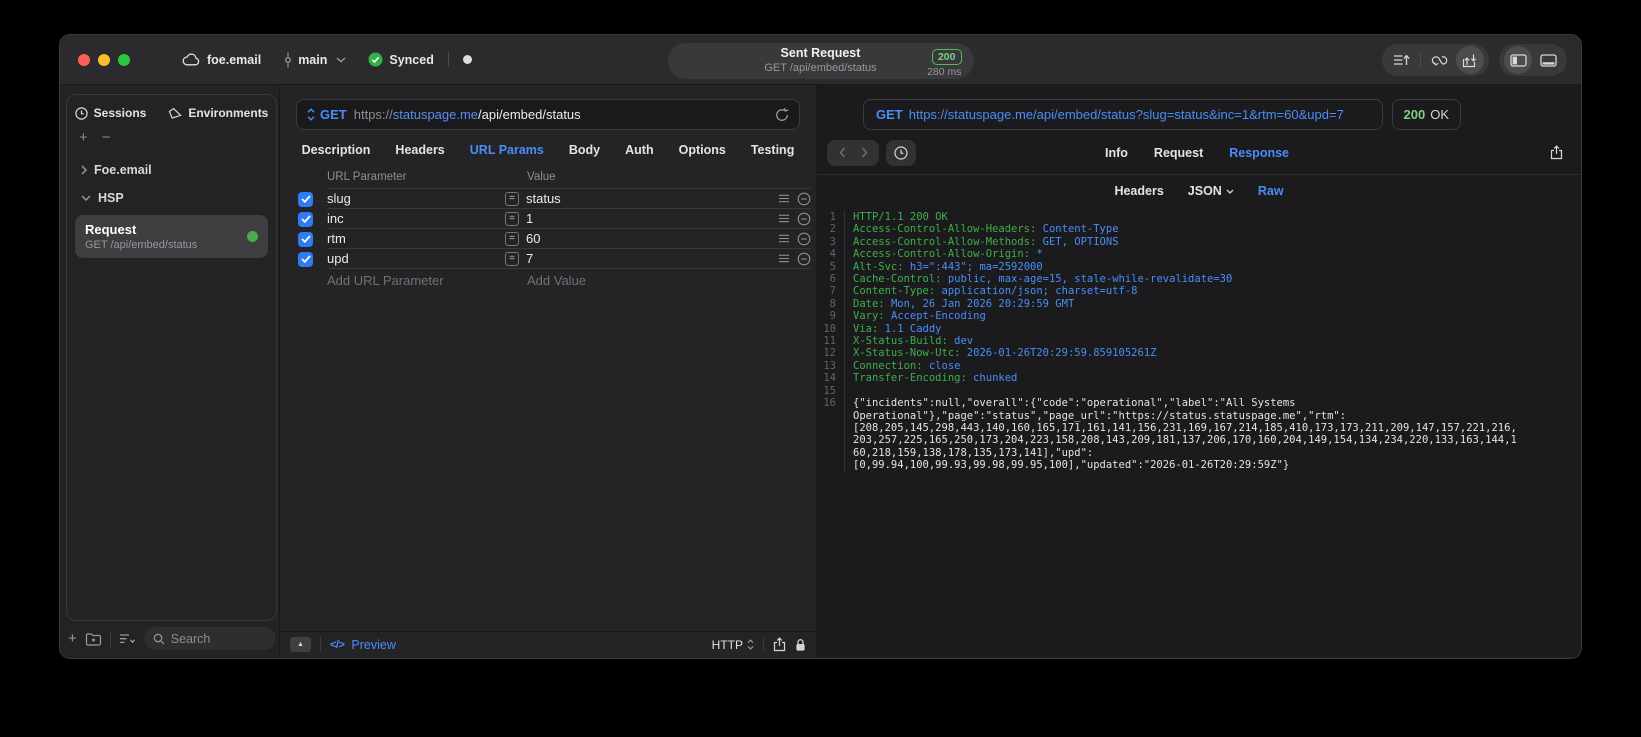  I want to click on tab-options: Options, so click(702, 150).